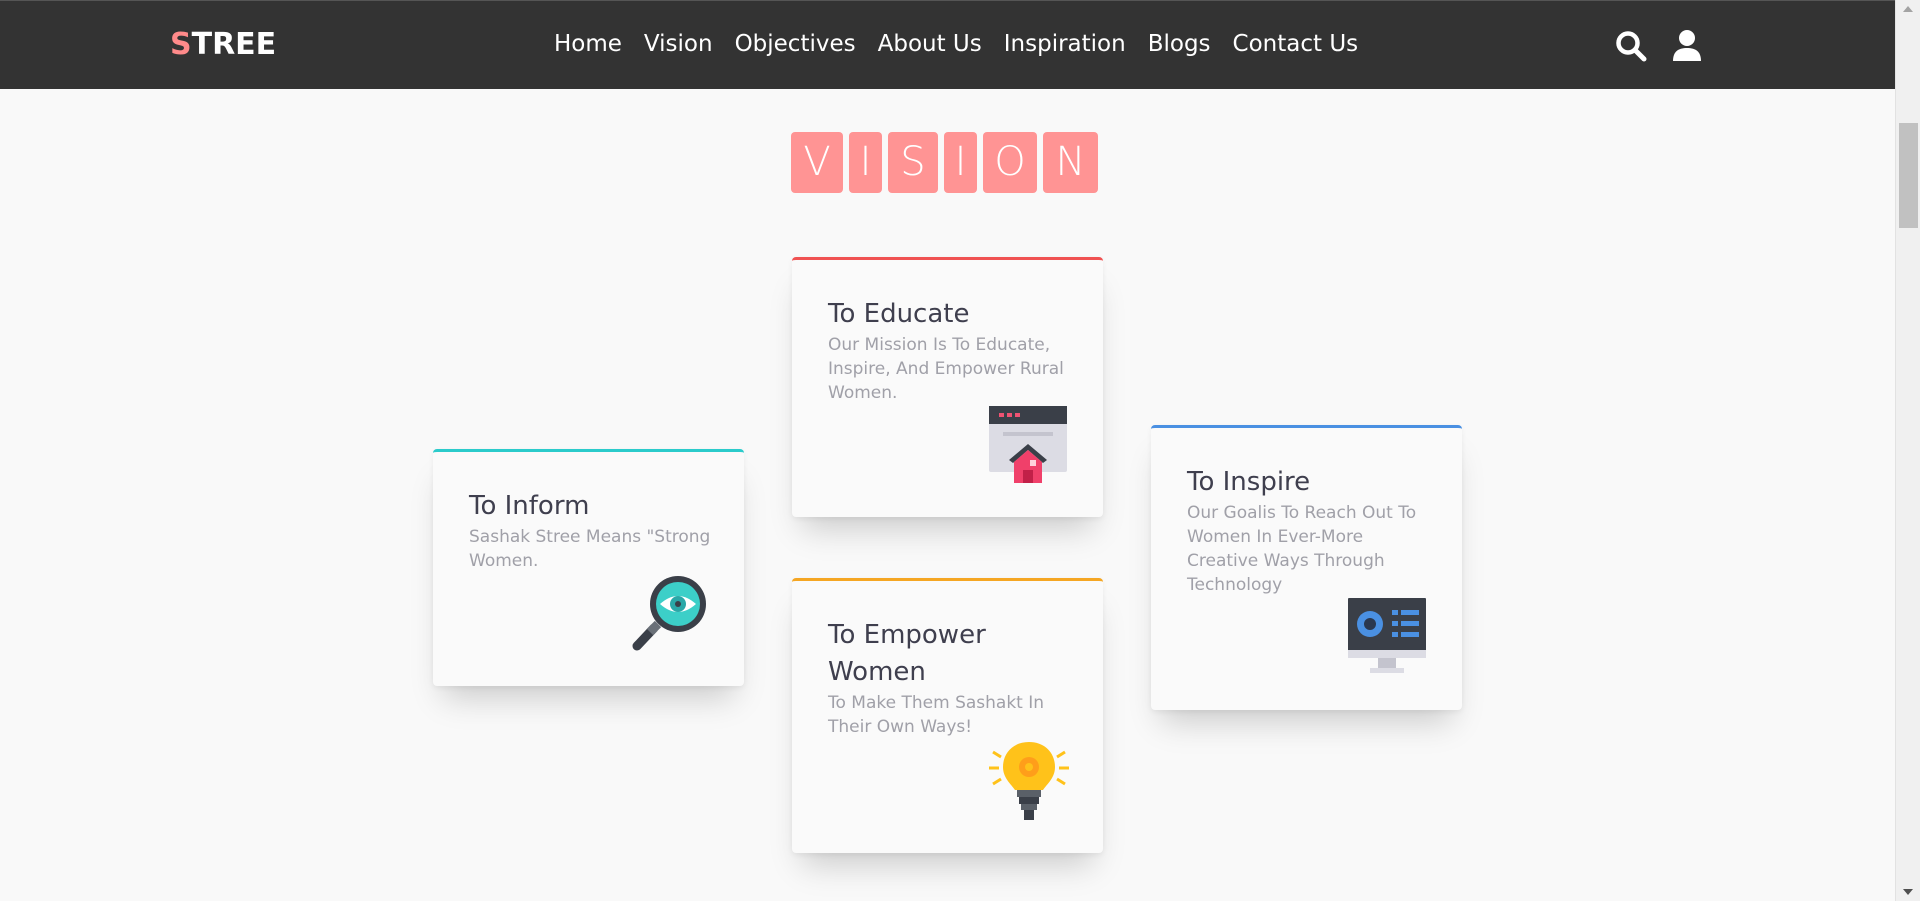 The width and height of the screenshot is (1920, 901). What do you see at coordinates (1387, 635) in the screenshot?
I see `monitor-icon` at bounding box center [1387, 635].